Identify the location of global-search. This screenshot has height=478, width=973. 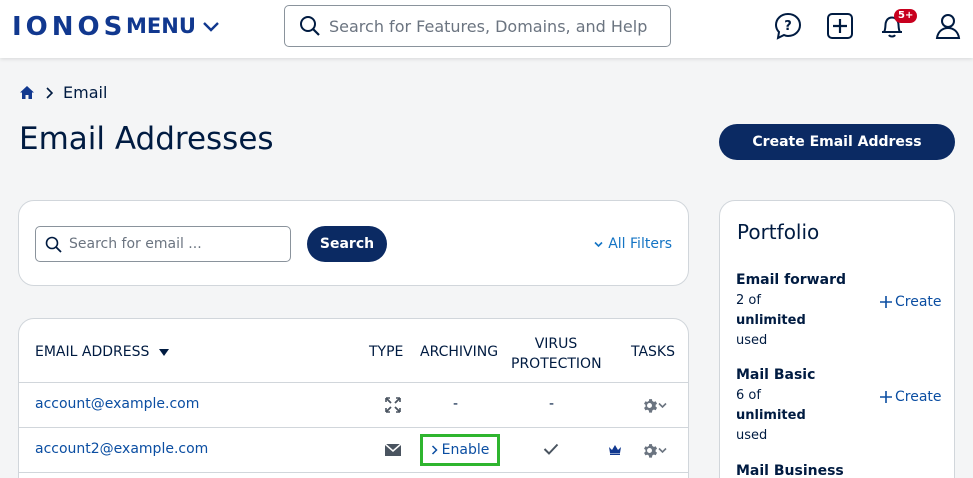
(477, 26).